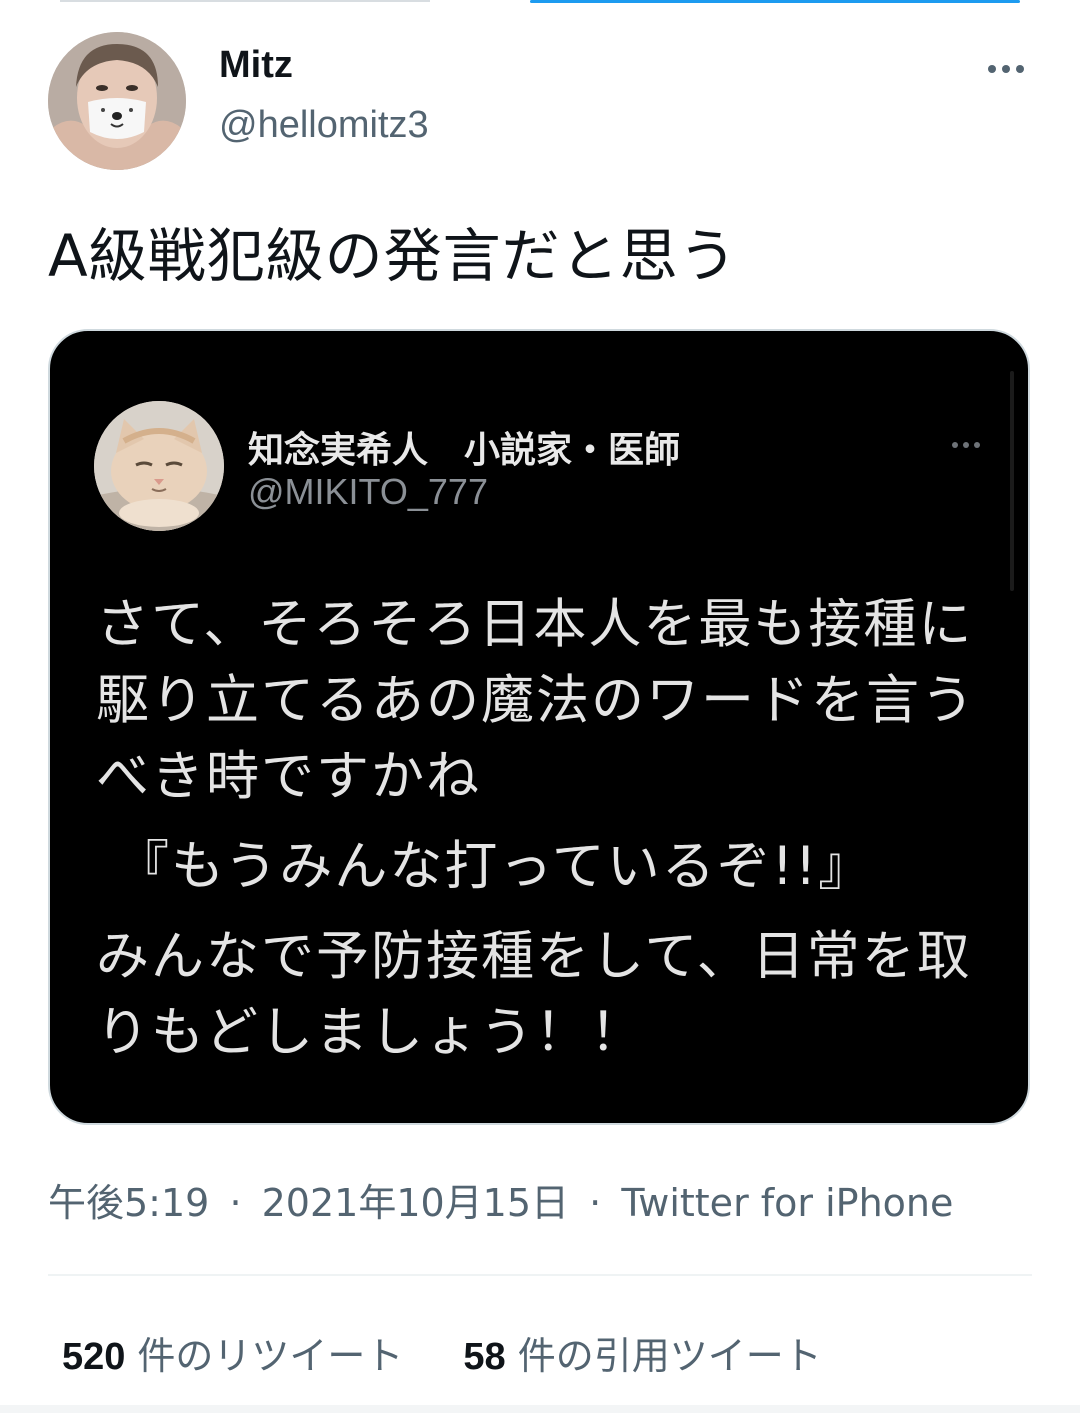  I want to click on engagement-stats: 520 件のリツイート 58 件の引用ツイート, so click(442, 1352).